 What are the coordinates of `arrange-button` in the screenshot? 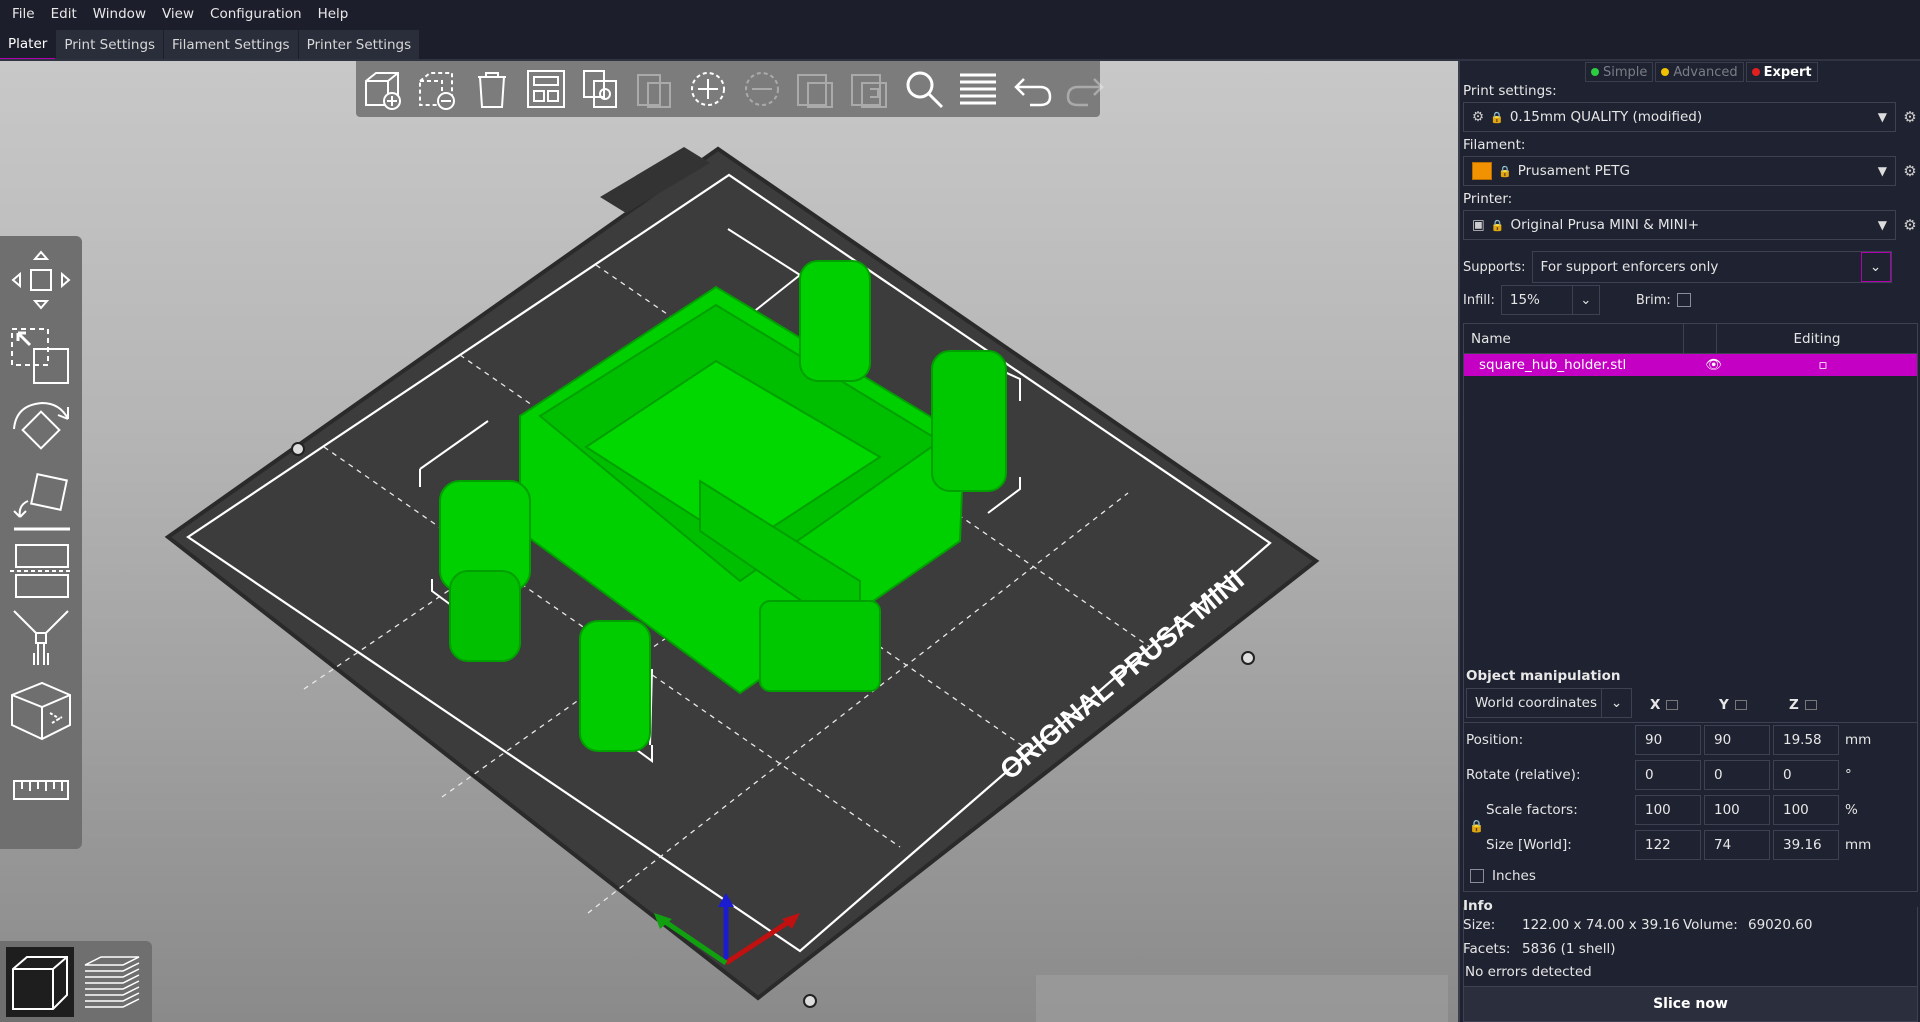 It's located at (546, 89).